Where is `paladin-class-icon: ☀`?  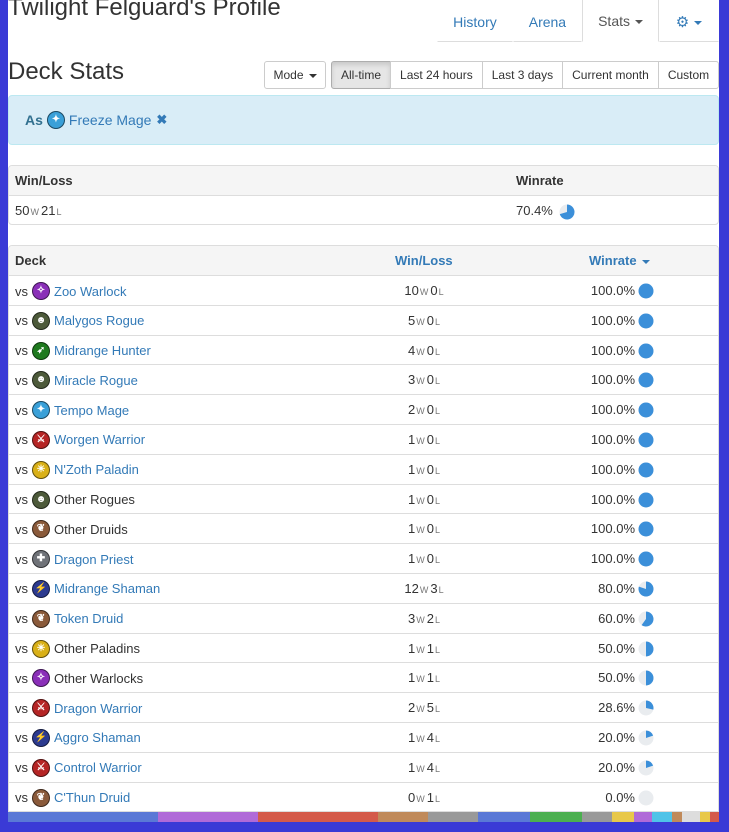 paladin-class-icon: ☀ is located at coordinates (41, 648).